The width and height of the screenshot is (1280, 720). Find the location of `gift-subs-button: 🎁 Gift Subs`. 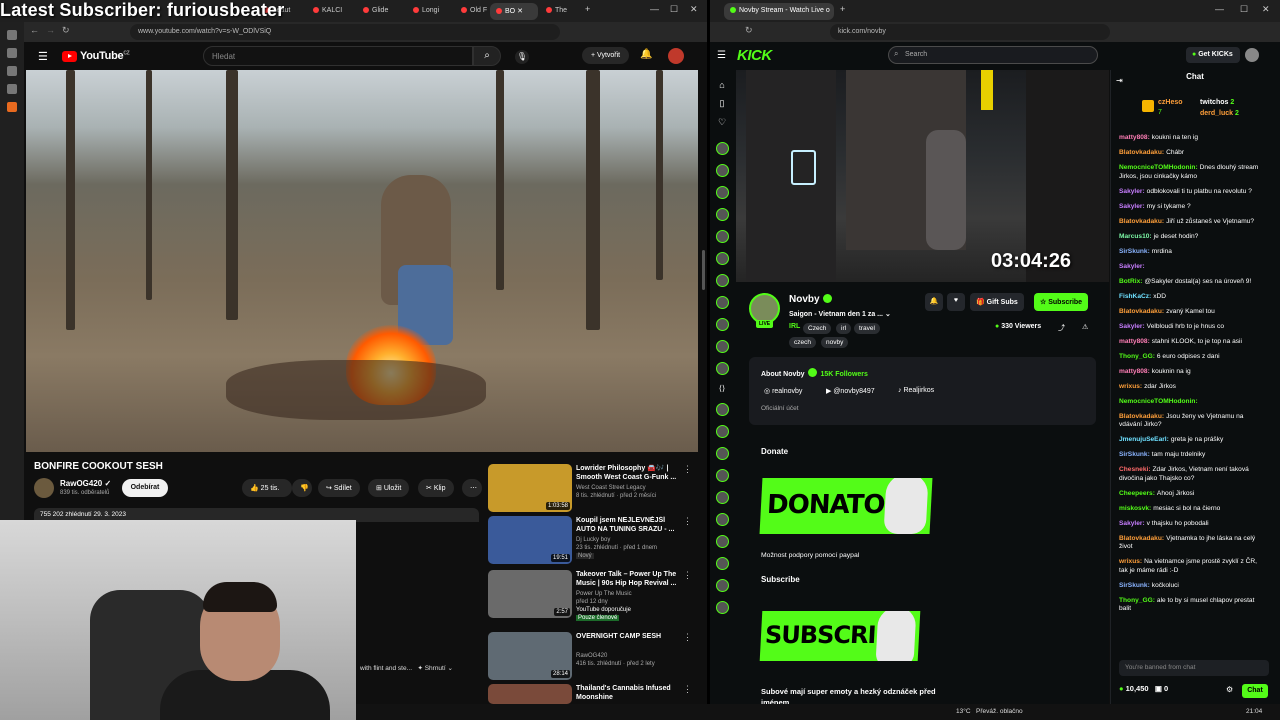

gift-subs-button: 🎁 Gift Subs is located at coordinates (997, 302).